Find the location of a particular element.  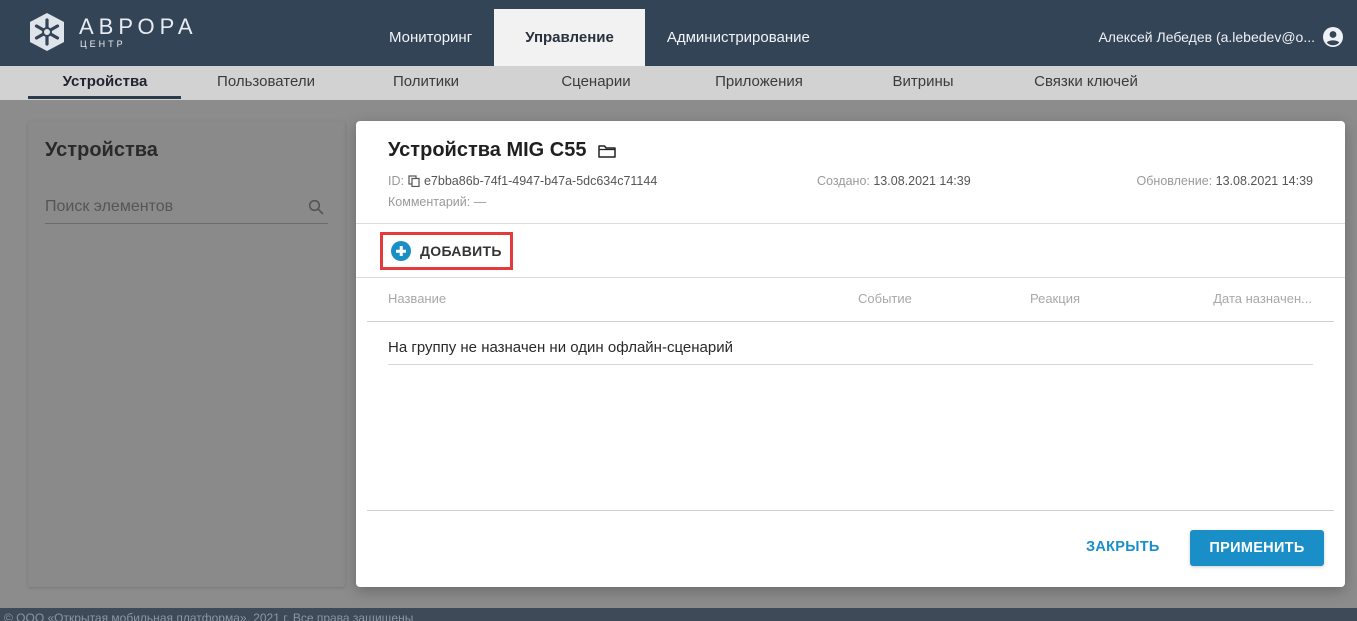

column-header-name: Название is located at coordinates (417, 298).